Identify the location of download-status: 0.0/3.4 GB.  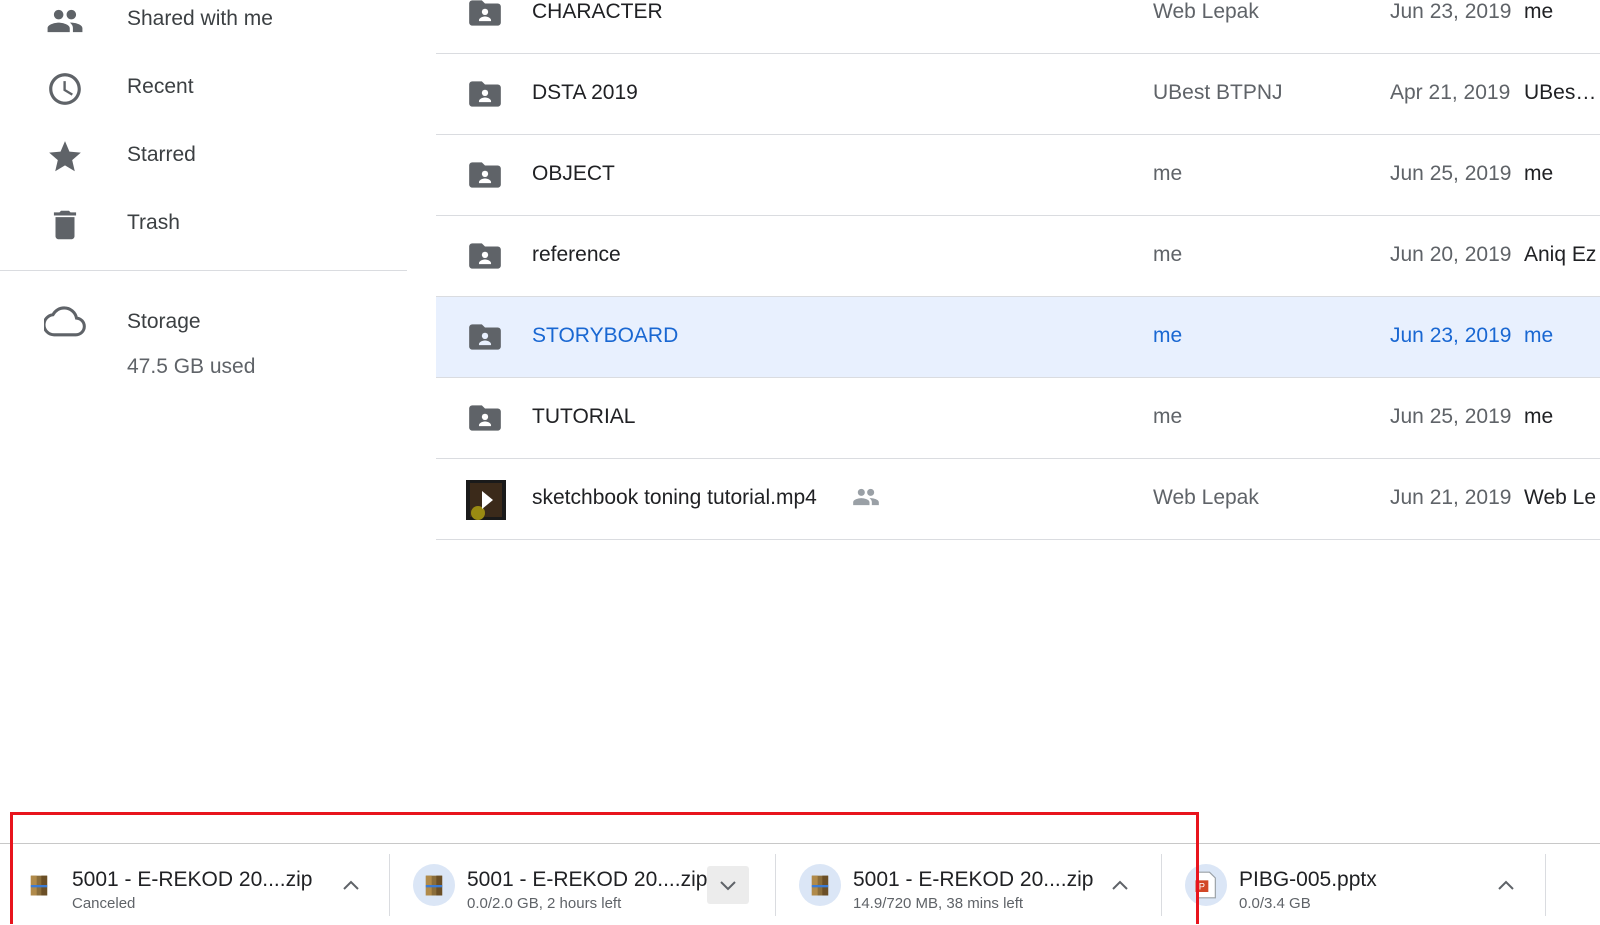
(1275, 903).